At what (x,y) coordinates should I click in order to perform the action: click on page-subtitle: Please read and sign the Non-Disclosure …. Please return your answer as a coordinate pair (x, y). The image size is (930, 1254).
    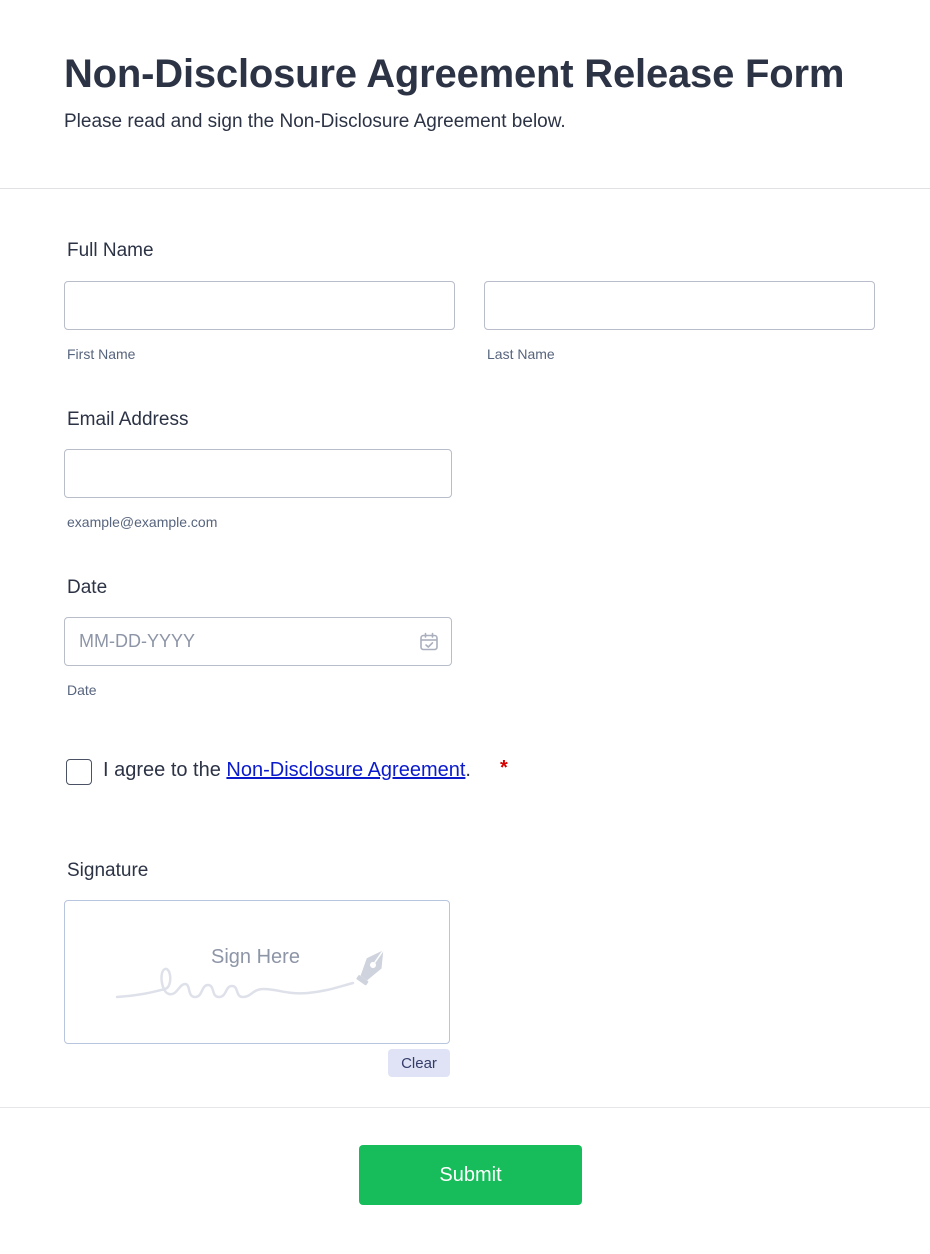
    Looking at the image, I should click on (315, 121).